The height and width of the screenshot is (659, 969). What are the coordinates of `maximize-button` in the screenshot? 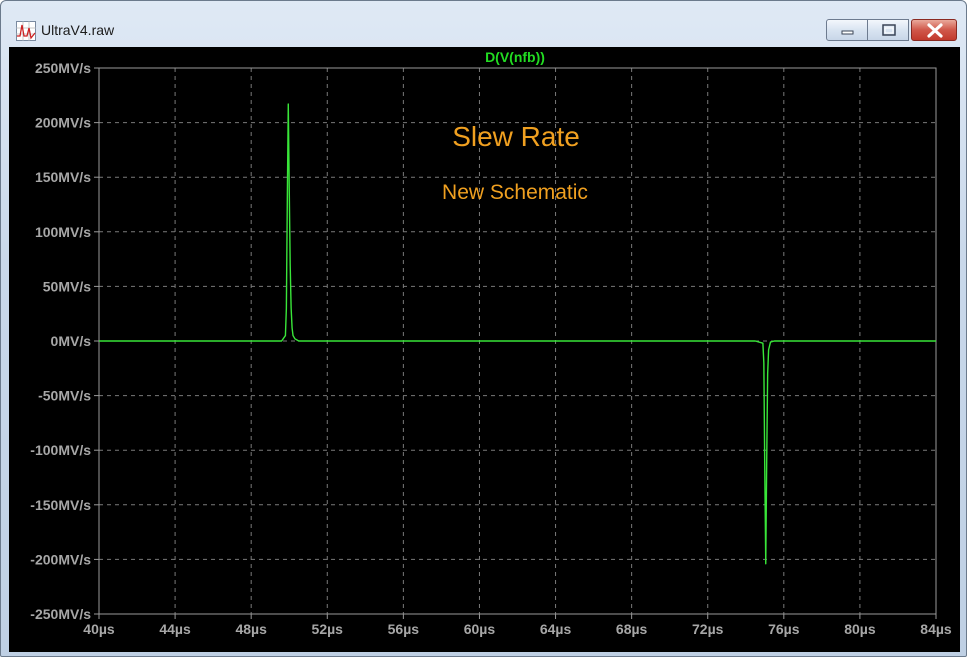 It's located at (888, 30).